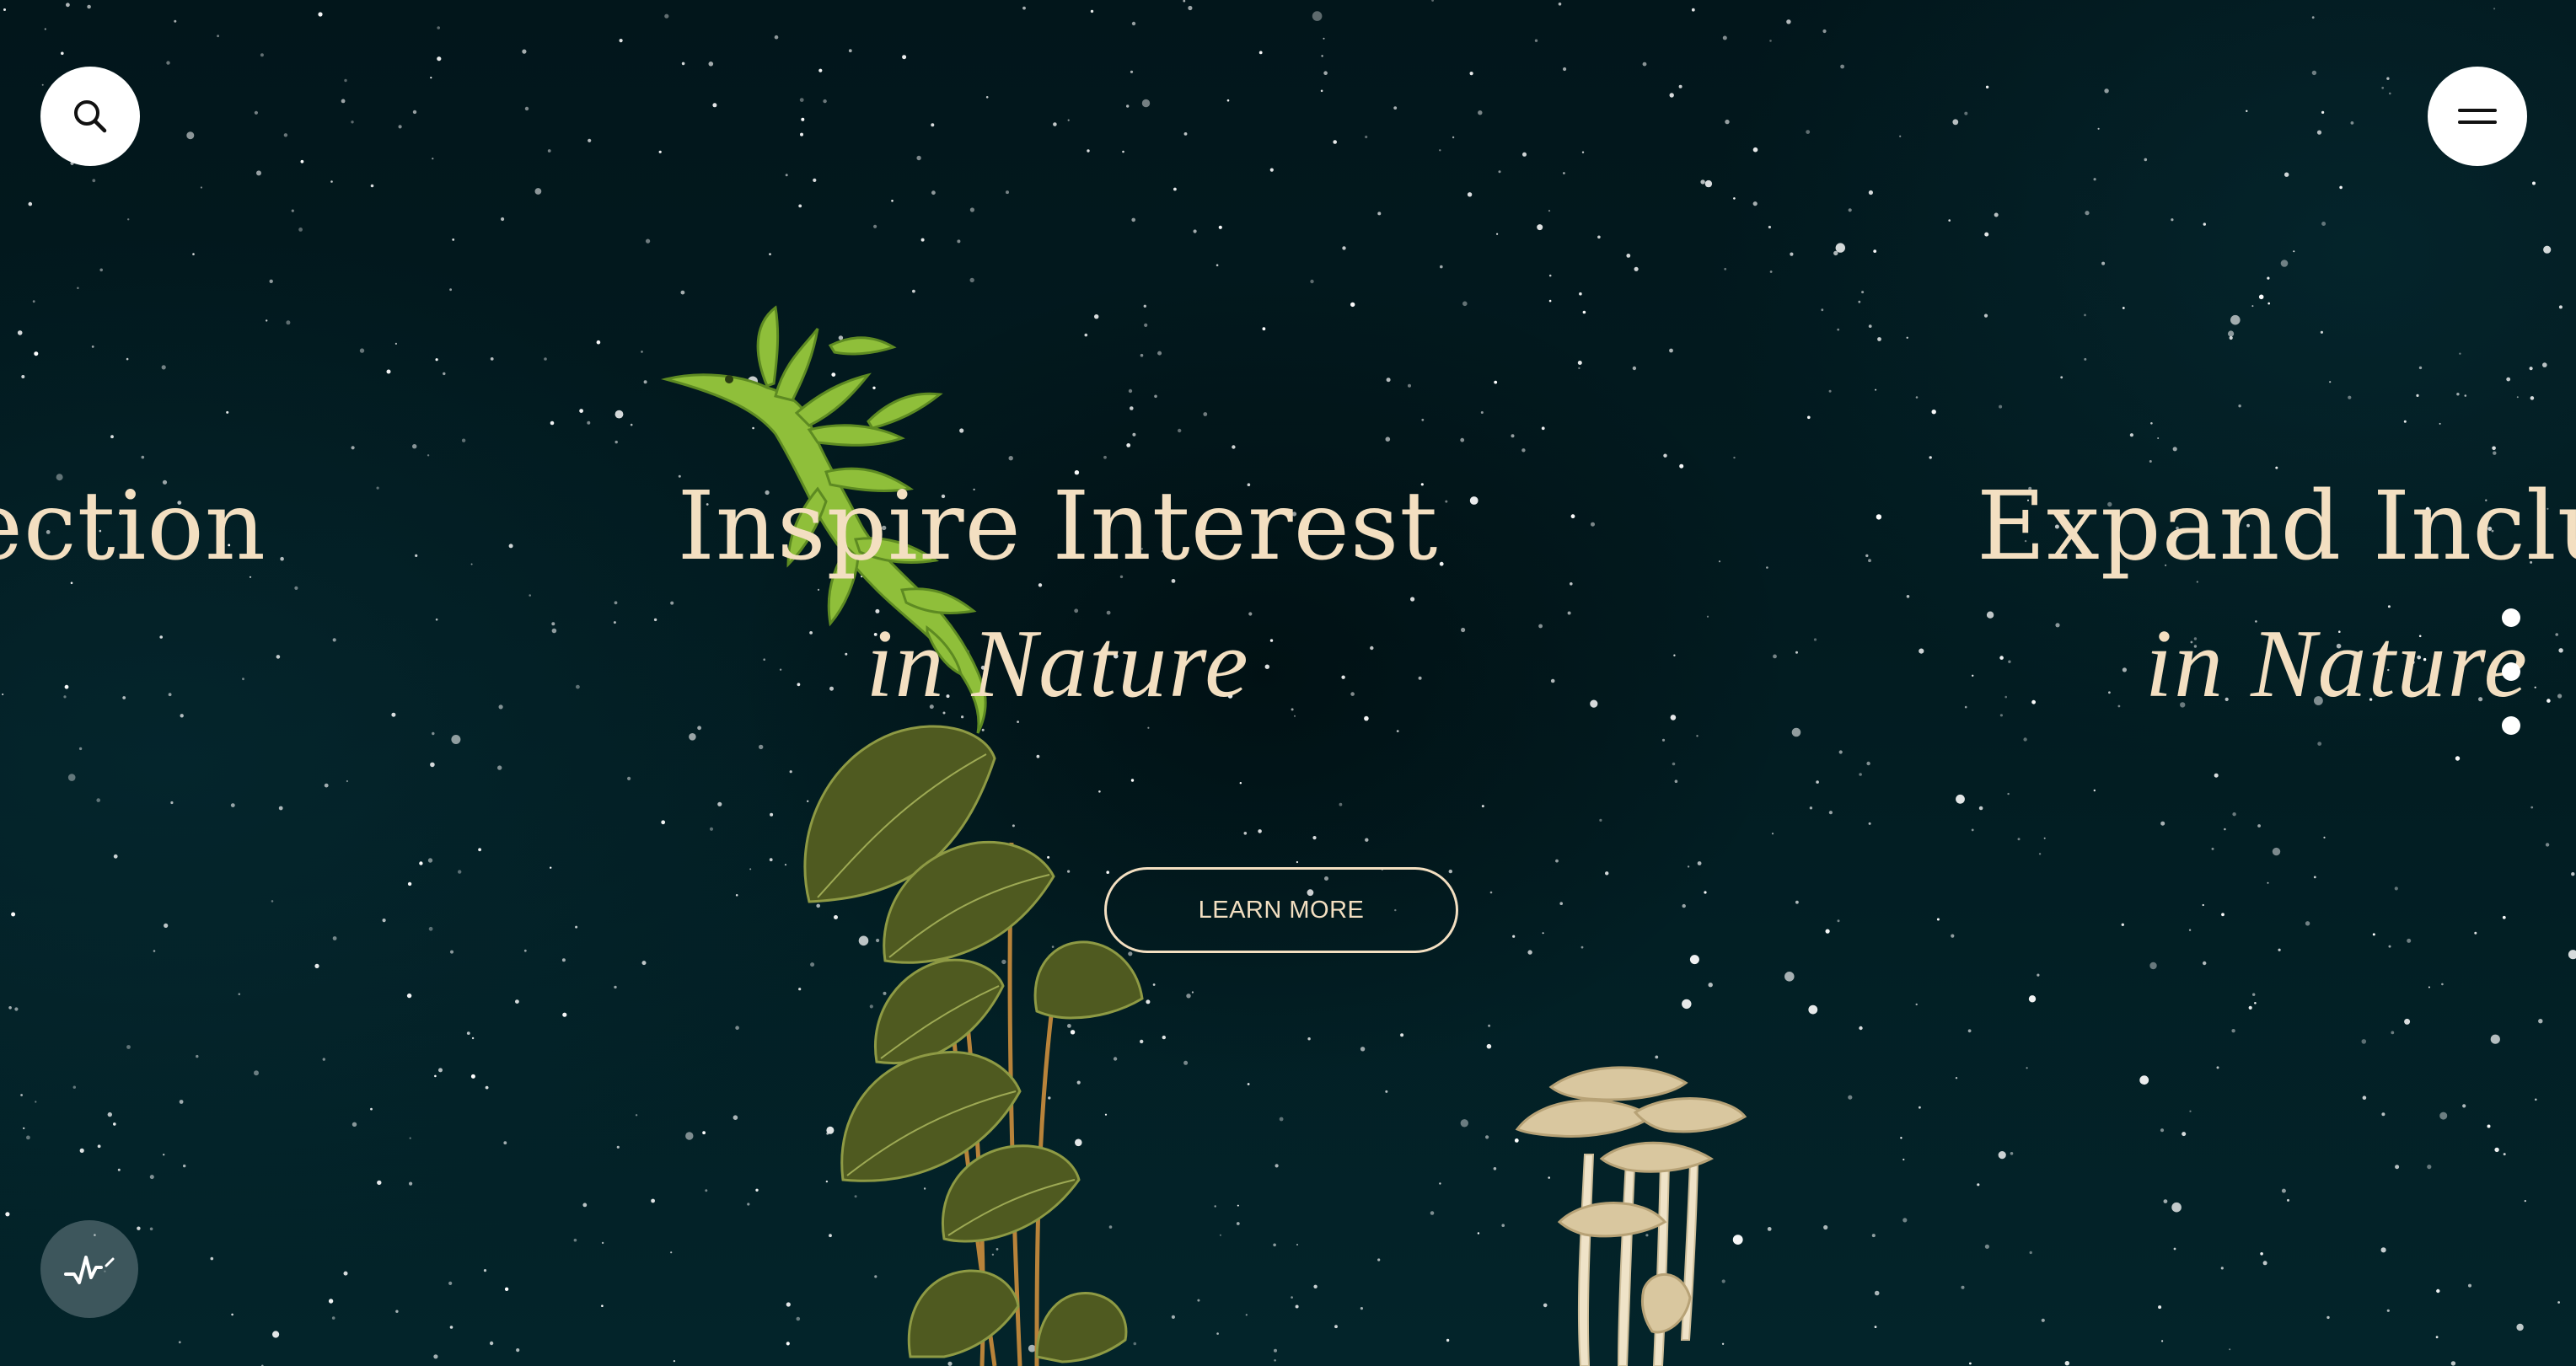 The image size is (2576, 1366). Describe the element at coordinates (1281, 910) in the screenshot. I see `learn-more-button: LEARN MORE` at that location.